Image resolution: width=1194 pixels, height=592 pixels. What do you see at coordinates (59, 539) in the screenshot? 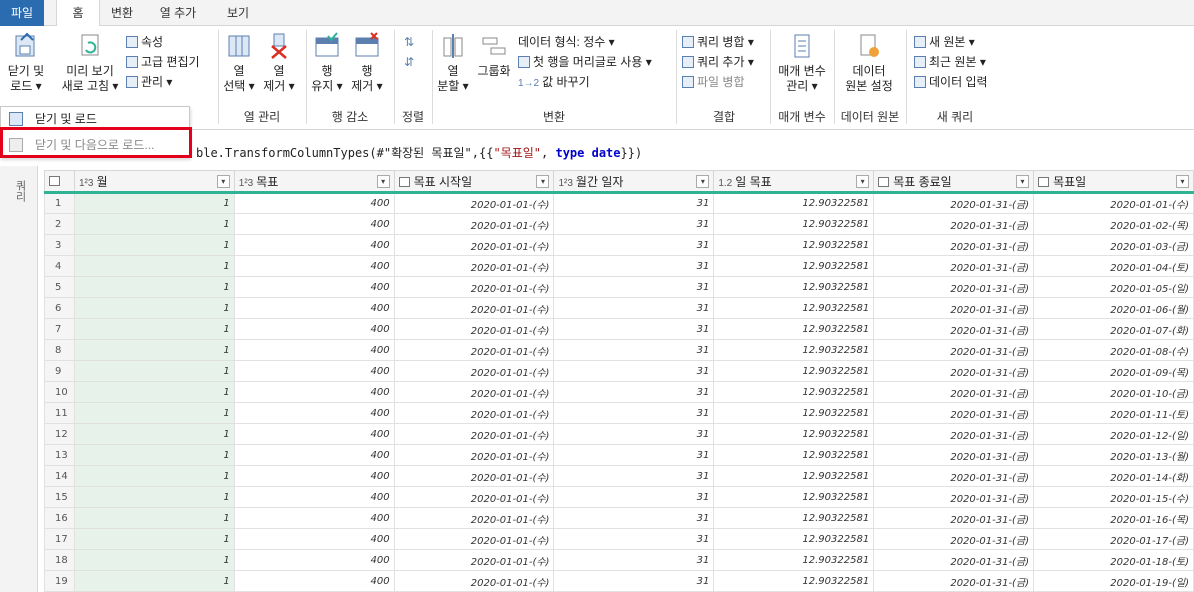
I see `row-number: 17` at bounding box center [59, 539].